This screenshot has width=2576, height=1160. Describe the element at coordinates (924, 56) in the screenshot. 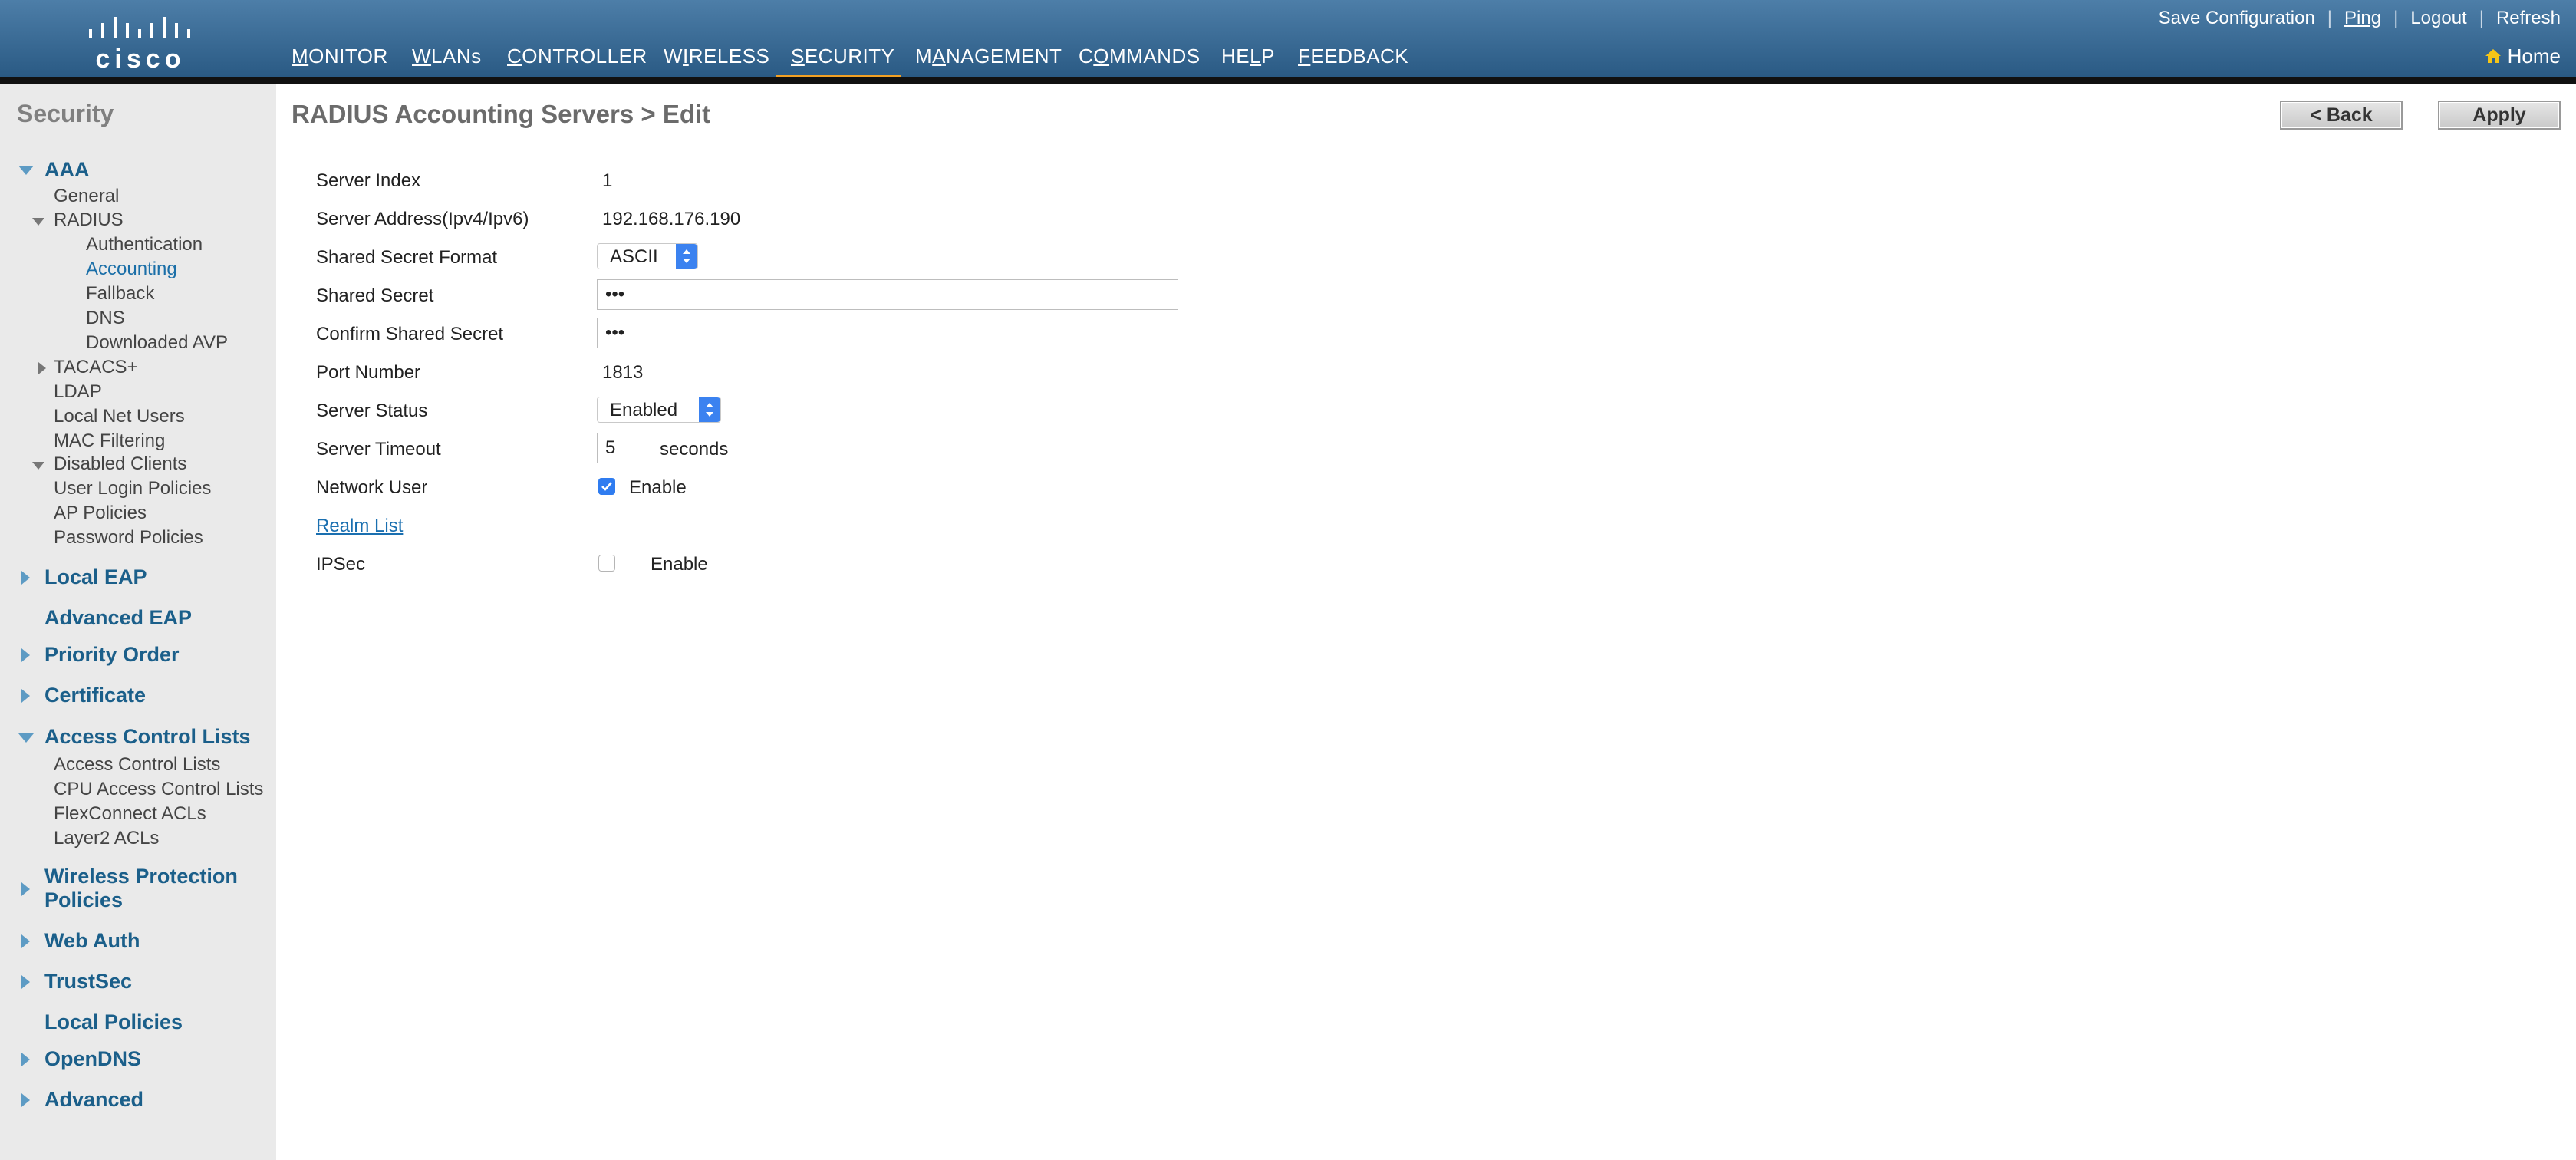

I see `nav-label-part: M` at that location.